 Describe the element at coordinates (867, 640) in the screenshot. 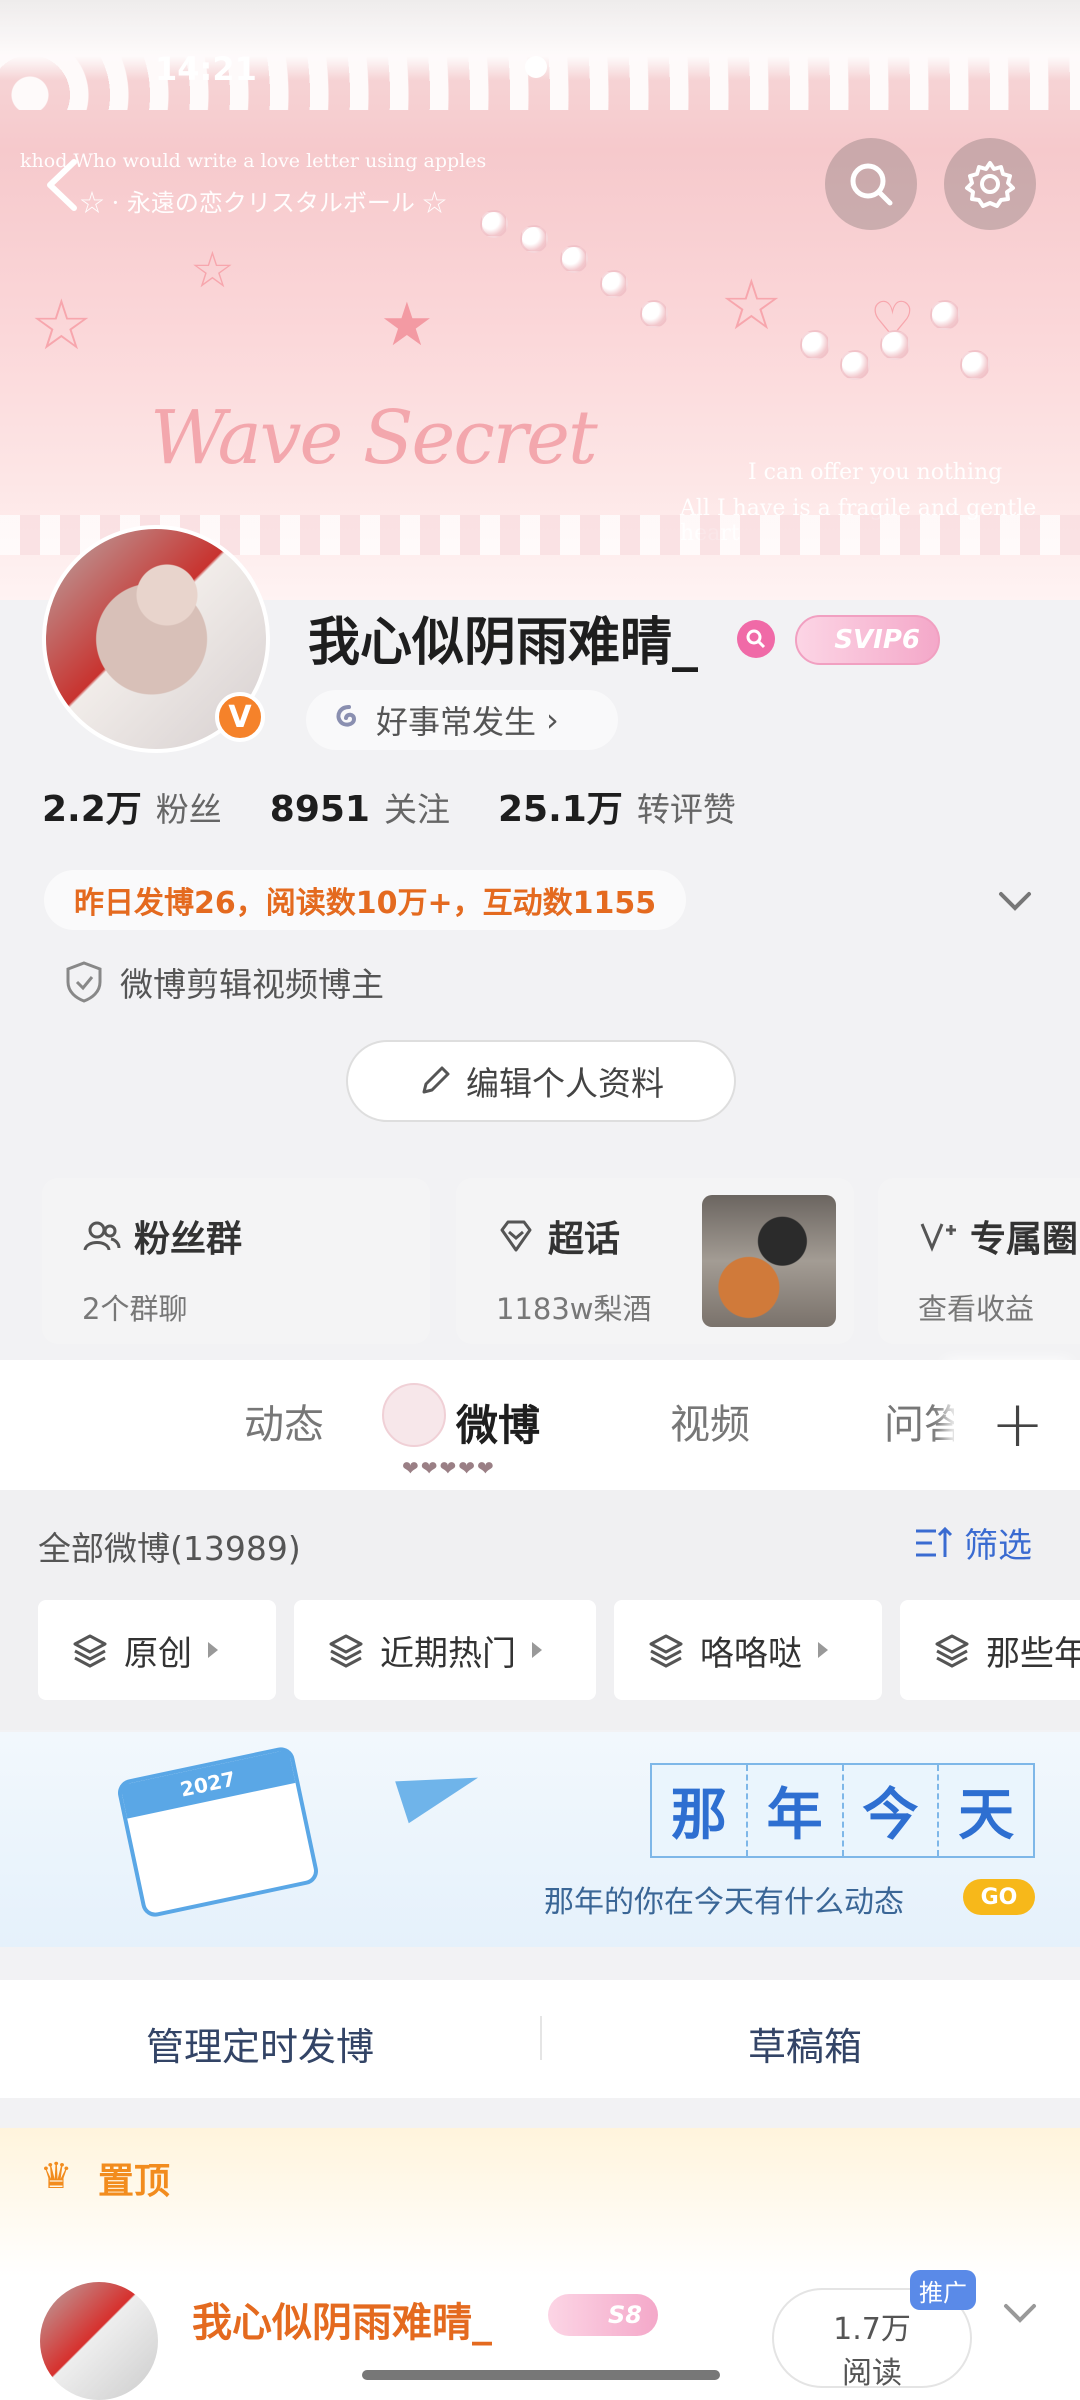

I see `svip-badge: SVIP6` at that location.